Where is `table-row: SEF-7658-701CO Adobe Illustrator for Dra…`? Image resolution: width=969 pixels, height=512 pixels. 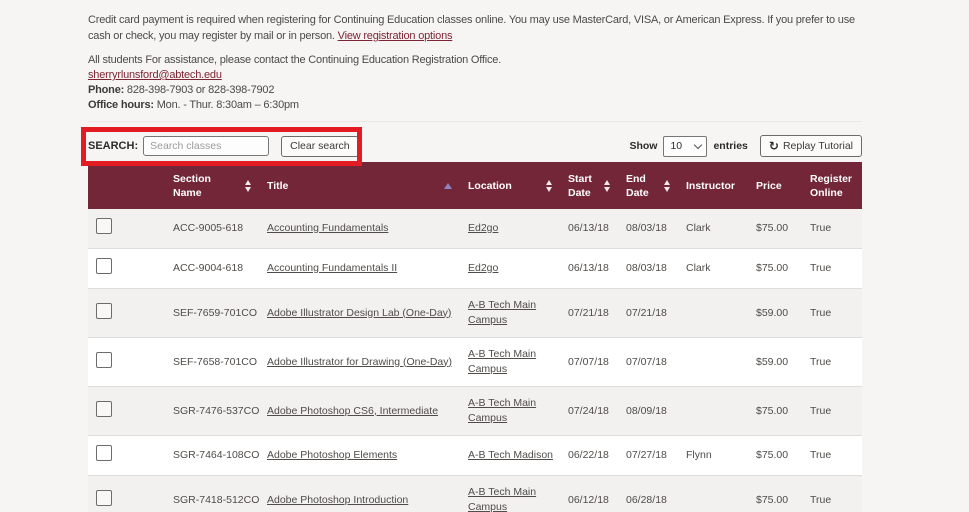
table-row: SEF-7658-701CO Adobe Illustrator for Dra… is located at coordinates (475, 362).